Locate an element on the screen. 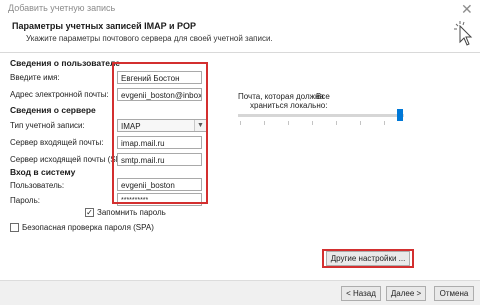 The height and width of the screenshot is (305, 480). close-icon: ✕ is located at coordinates (467, 9).